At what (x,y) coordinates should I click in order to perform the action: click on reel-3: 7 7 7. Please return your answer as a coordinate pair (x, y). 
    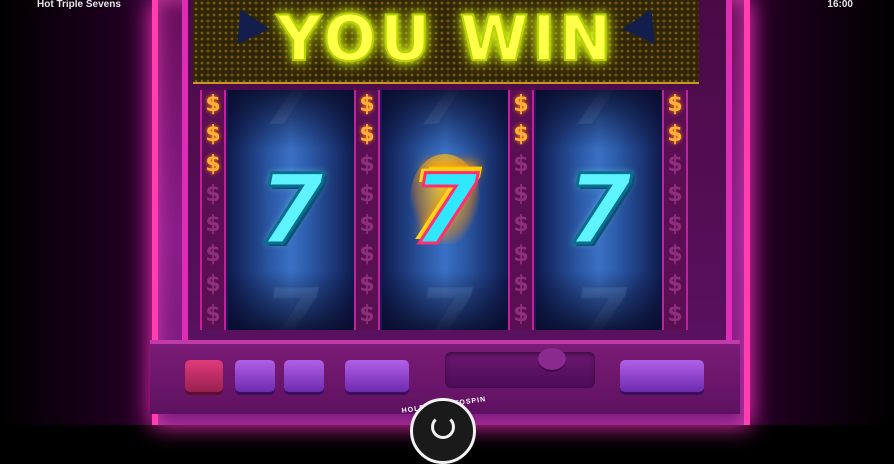
    Looking at the image, I should click on (599, 210).